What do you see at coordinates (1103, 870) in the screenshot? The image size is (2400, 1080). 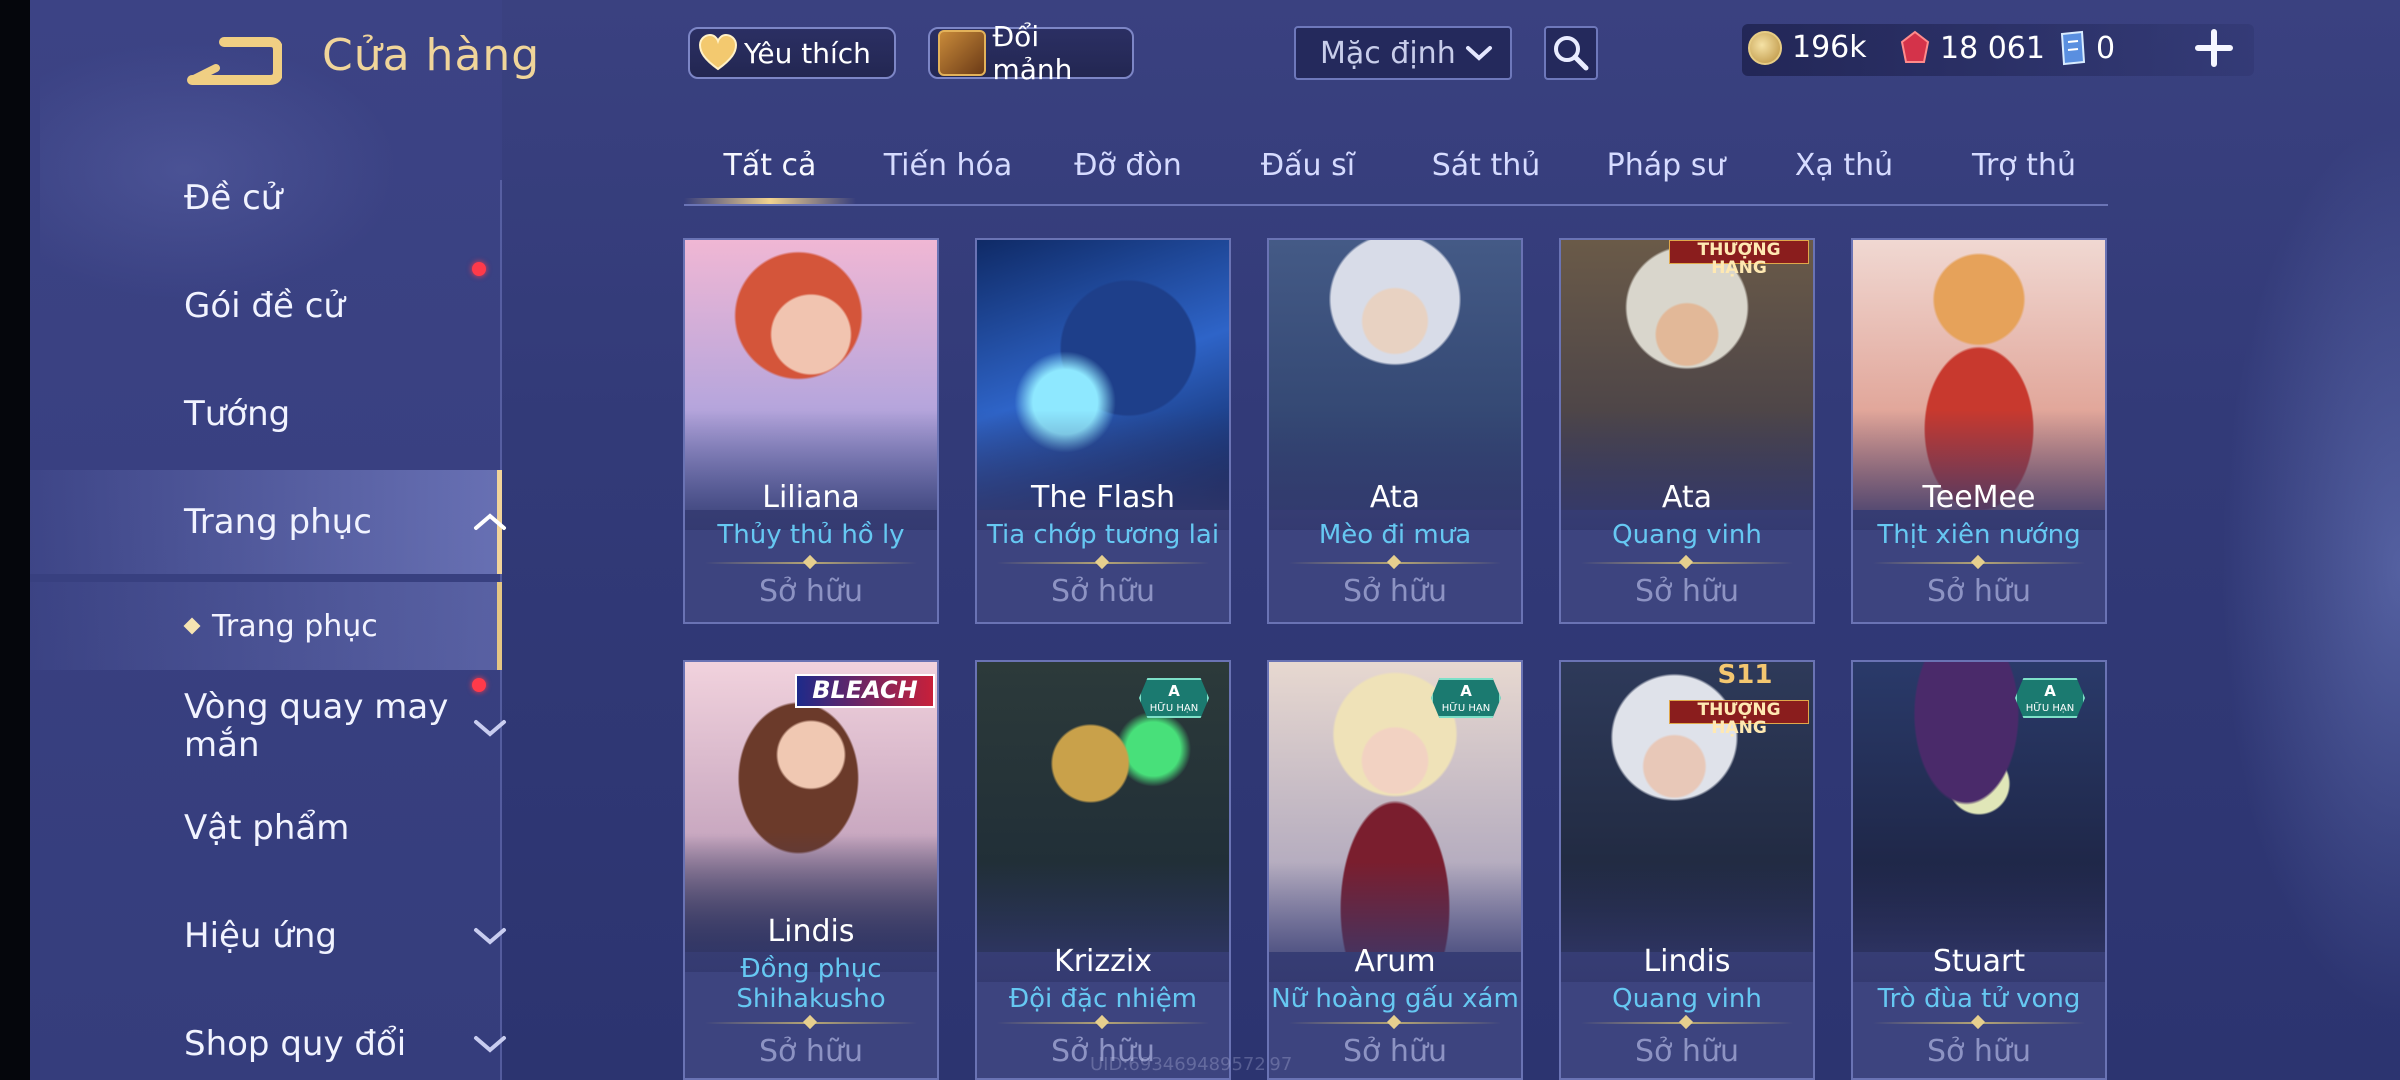 I see `skin-card: A HỮU HẠN Krizzix Đội đặc nhiệm Sở hữu` at bounding box center [1103, 870].